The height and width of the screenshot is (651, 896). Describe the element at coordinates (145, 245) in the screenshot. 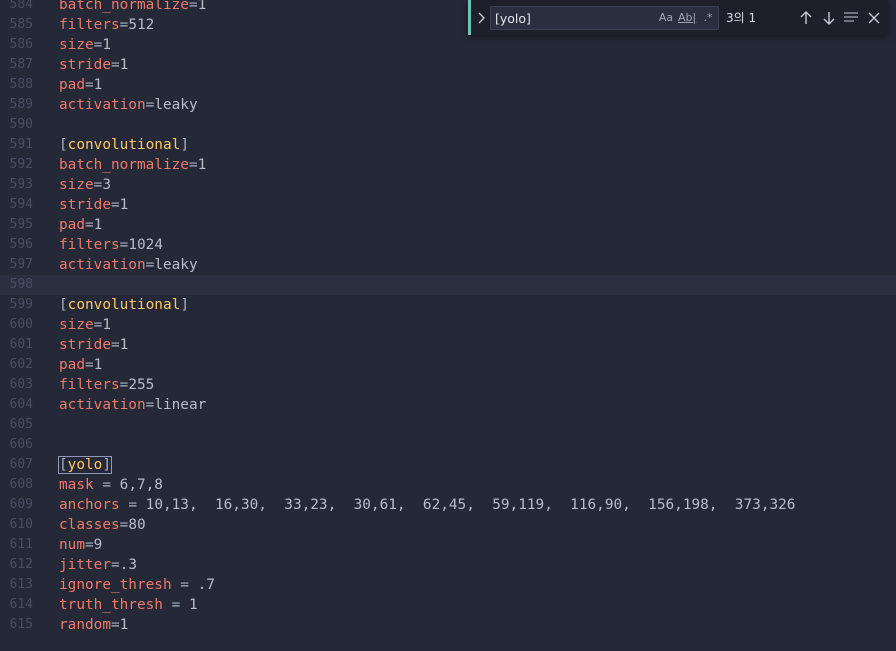

I see `token-val: 1024` at that location.